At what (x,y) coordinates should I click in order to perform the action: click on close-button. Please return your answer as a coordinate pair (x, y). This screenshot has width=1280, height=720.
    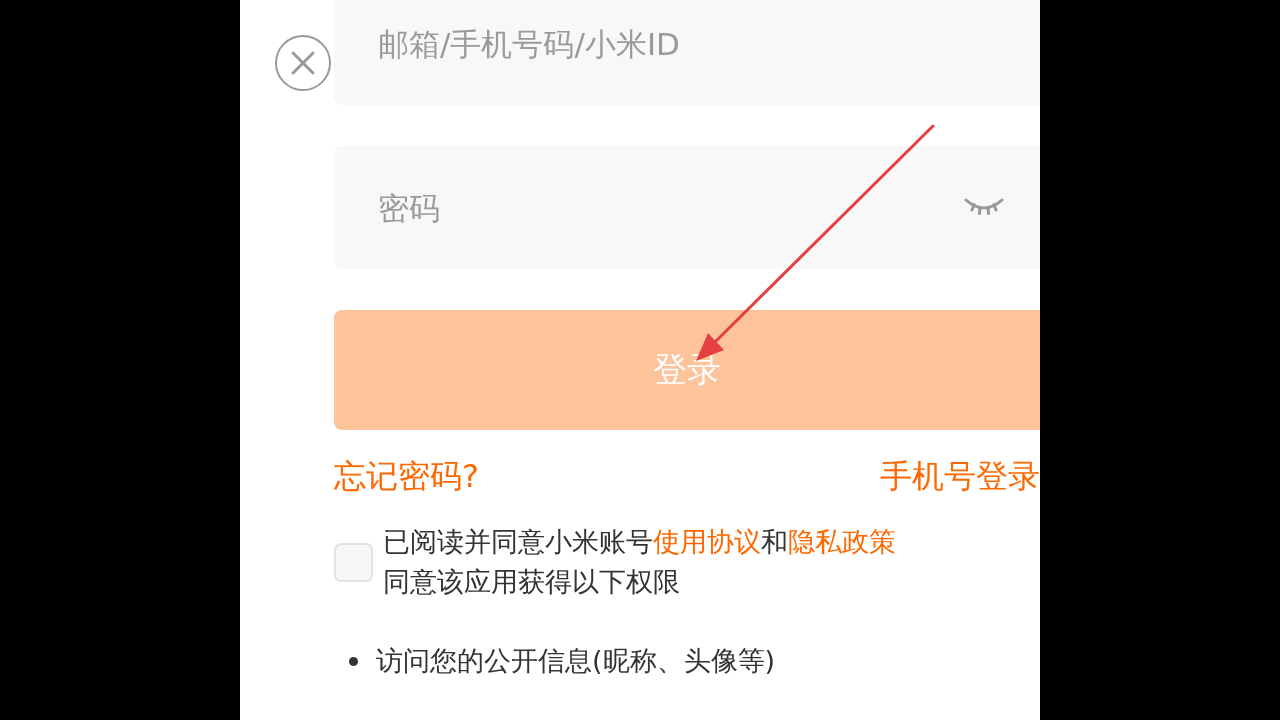
    Looking at the image, I should click on (303, 63).